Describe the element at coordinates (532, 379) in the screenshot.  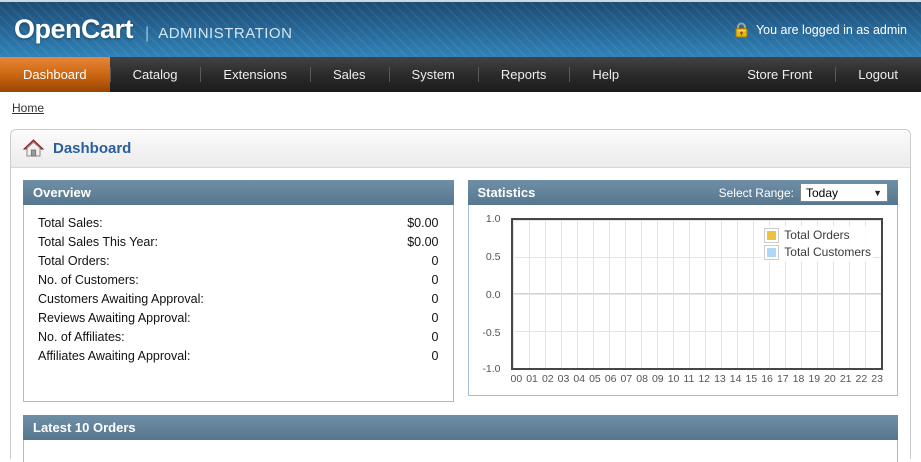
I see `x-tick: 01` at that location.